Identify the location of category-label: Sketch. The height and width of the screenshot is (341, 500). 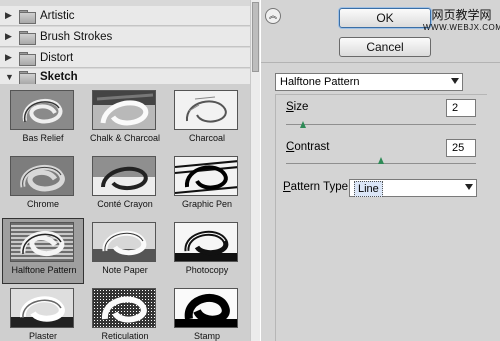
(59, 76).